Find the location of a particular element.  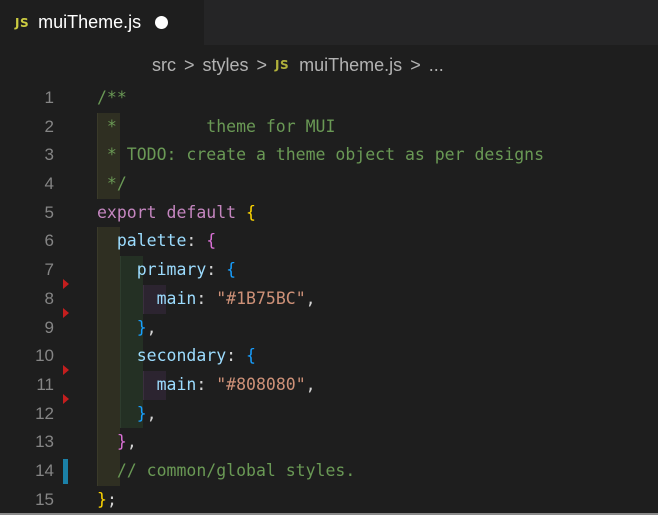

tab-muitheme: JS muiTheme.js is located at coordinates (102, 22).